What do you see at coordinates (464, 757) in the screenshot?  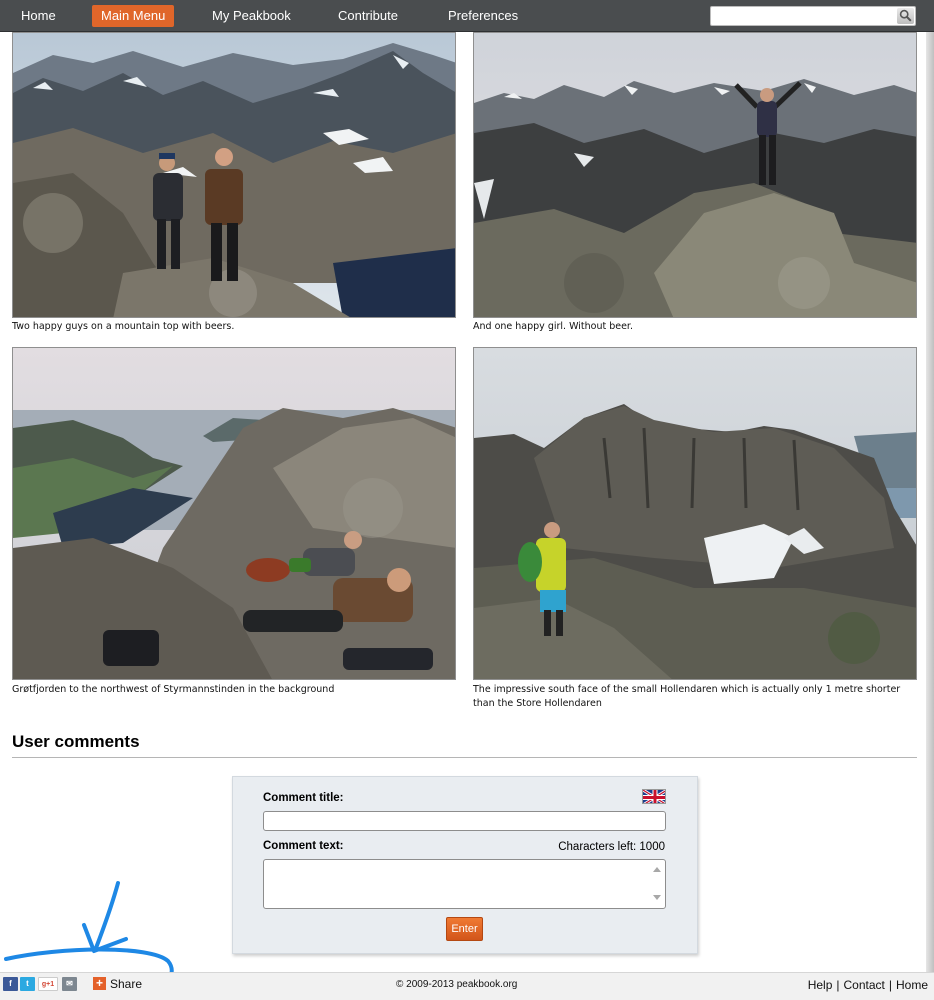 I see `section-divider` at bounding box center [464, 757].